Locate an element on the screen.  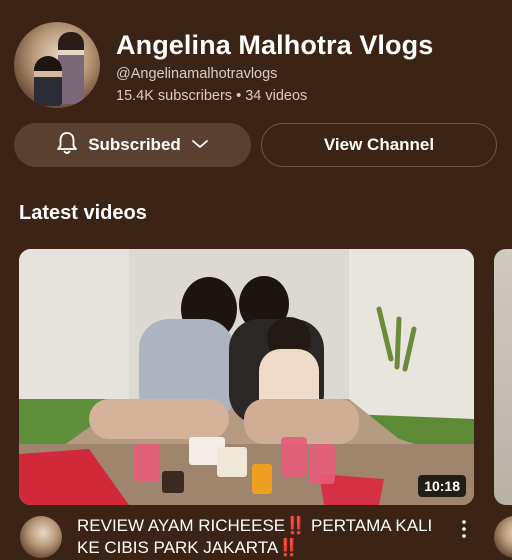
video-duration: 10:18 is located at coordinates (442, 486).